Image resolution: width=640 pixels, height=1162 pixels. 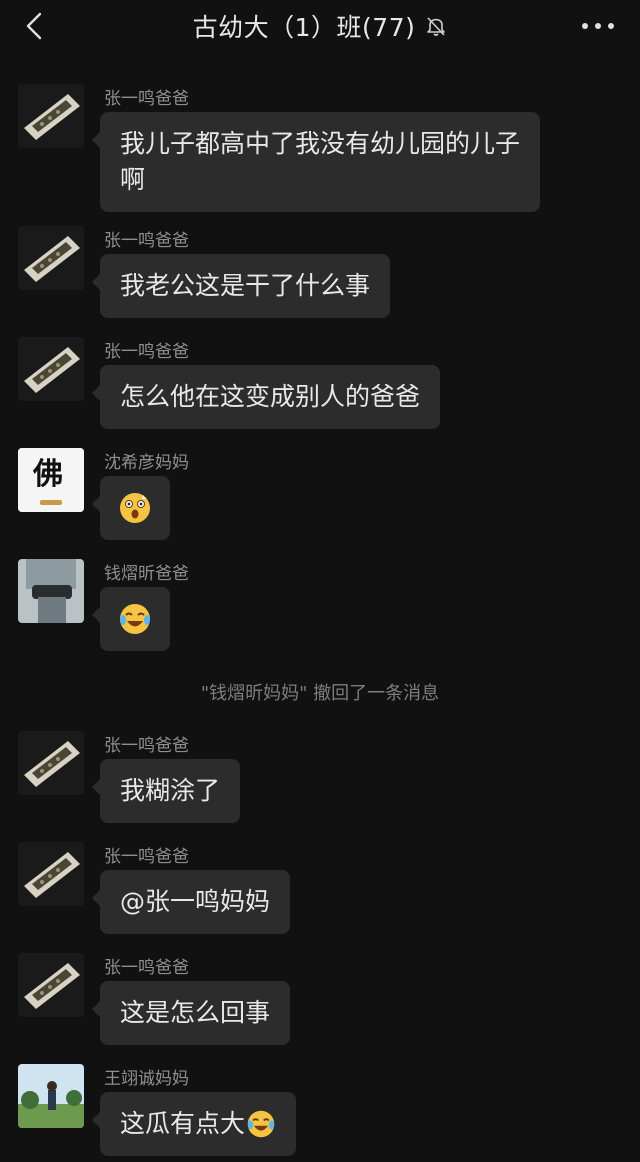 I want to click on message-item: 王翊诚妈妈 这瓜有点大, so click(x=318, y=1112).